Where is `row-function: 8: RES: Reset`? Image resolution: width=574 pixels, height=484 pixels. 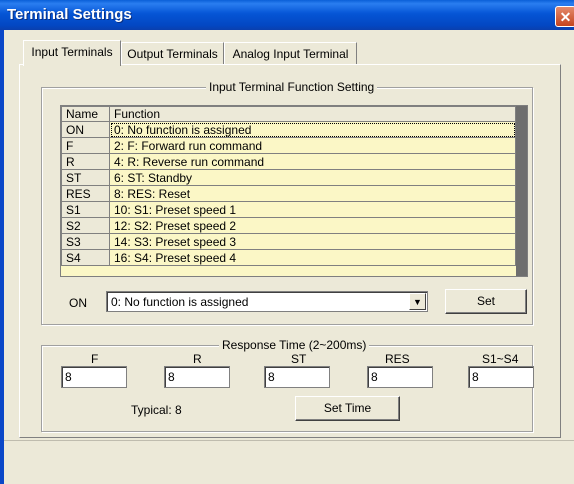 row-function: 8: RES: Reset is located at coordinates (312, 193).